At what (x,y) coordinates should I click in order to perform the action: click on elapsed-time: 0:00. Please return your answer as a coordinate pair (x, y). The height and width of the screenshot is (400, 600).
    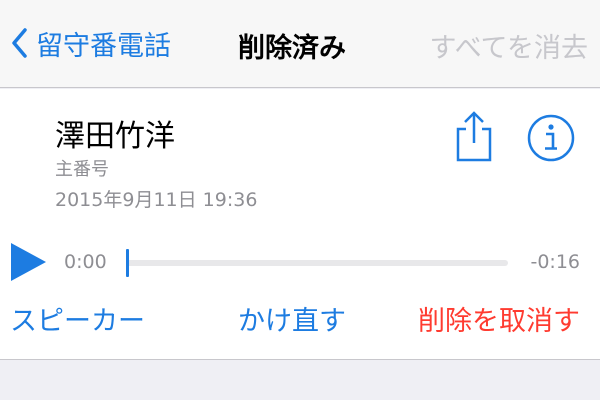
    Looking at the image, I should click on (85, 262).